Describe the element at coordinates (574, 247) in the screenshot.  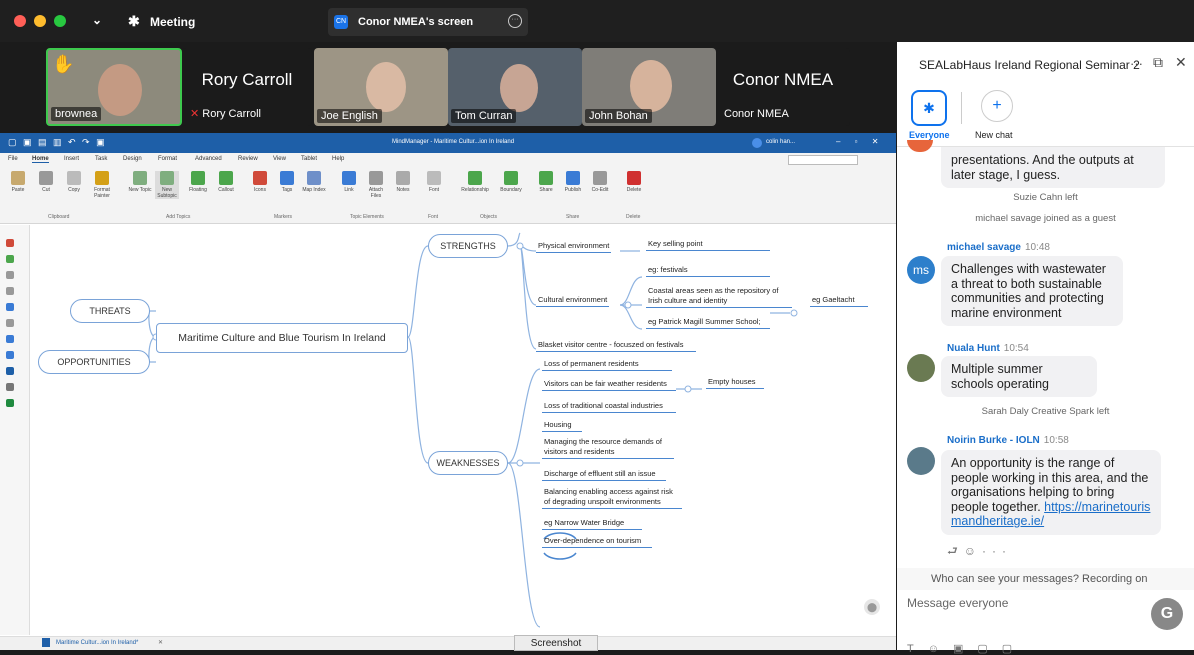
I see `subtopic: Physical environment` at that location.